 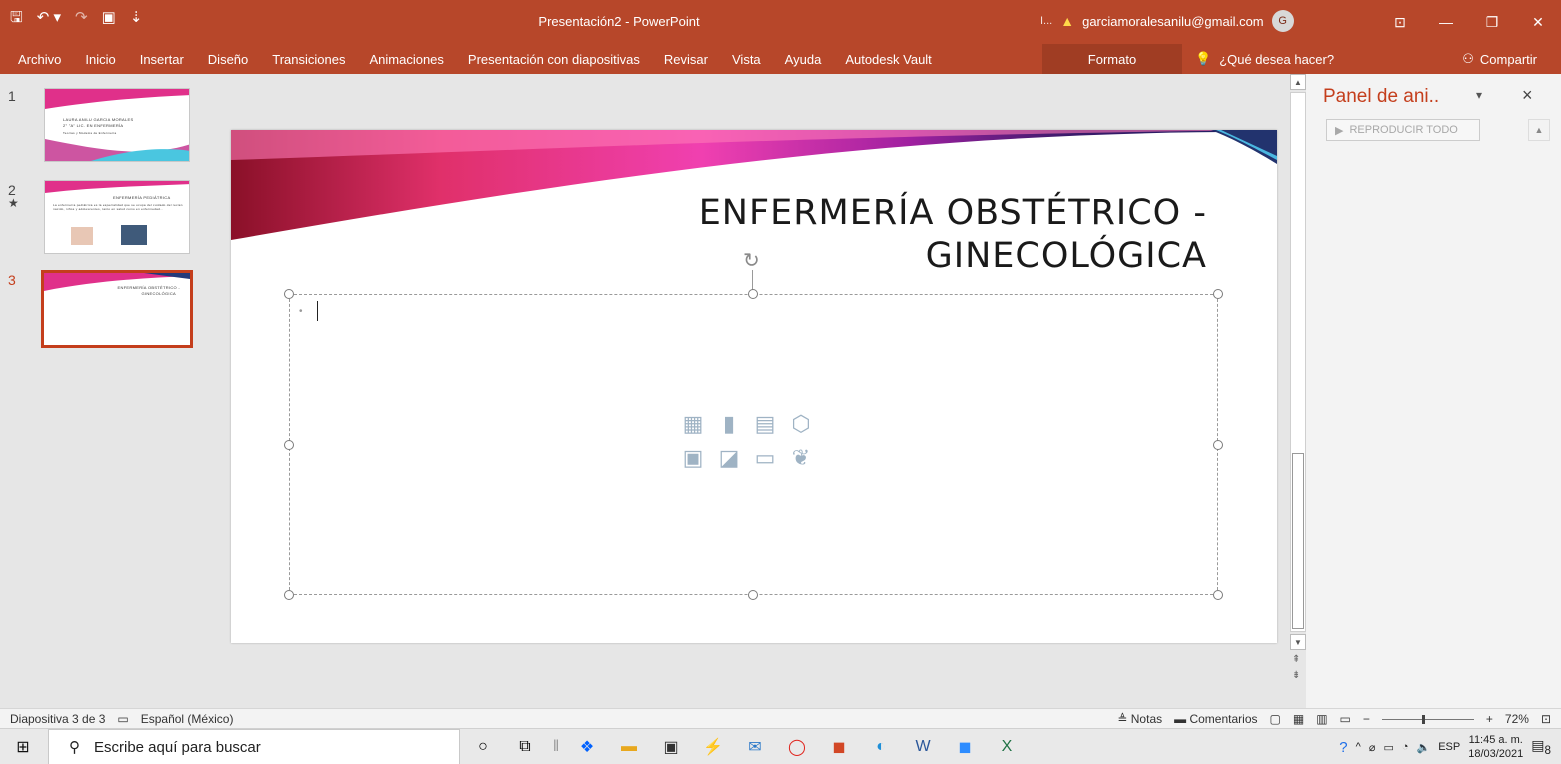 What do you see at coordinates (1321, 719) in the screenshot?
I see `reading-view-icon: ▥` at bounding box center [1321, 719].